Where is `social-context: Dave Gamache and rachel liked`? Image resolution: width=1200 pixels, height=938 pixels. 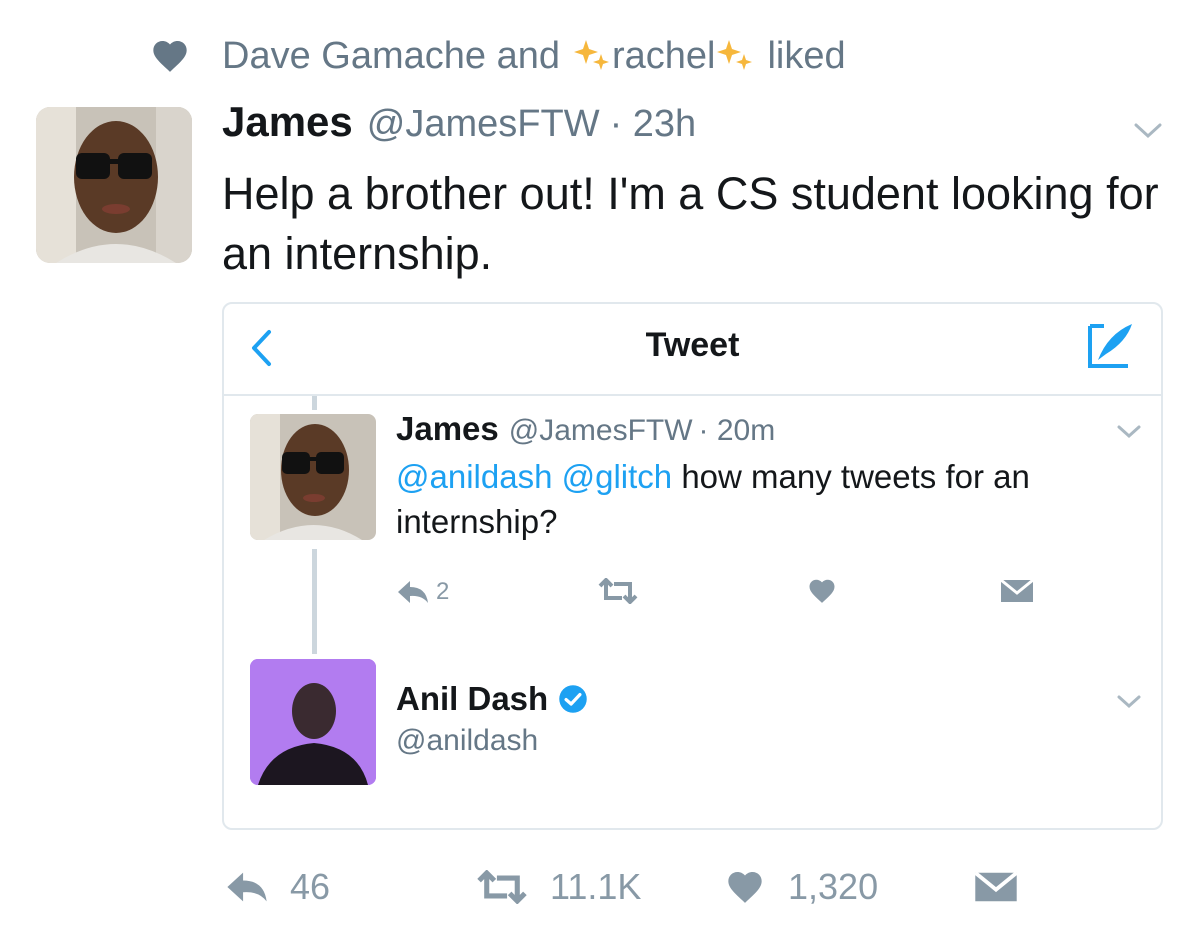
social-context: Dave Gamache and rachel liked is located at coordinates (498, 56).